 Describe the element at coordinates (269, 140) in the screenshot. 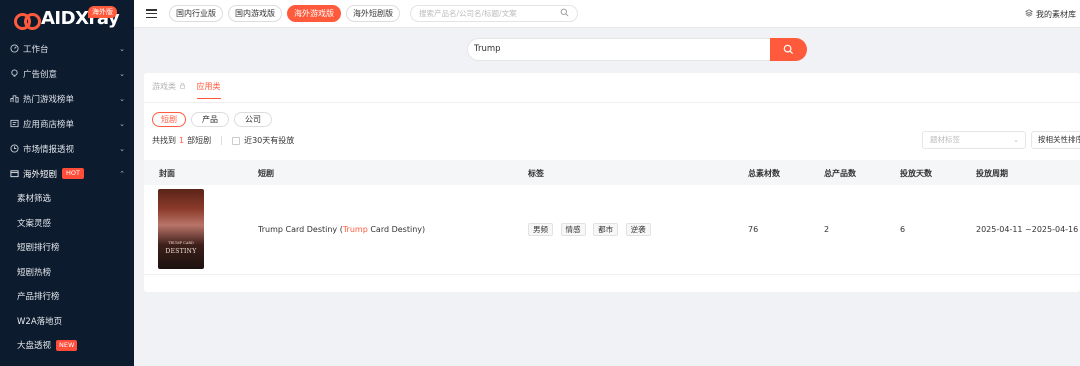

I see `recent-filter-label: 近30天有投放` at that location.